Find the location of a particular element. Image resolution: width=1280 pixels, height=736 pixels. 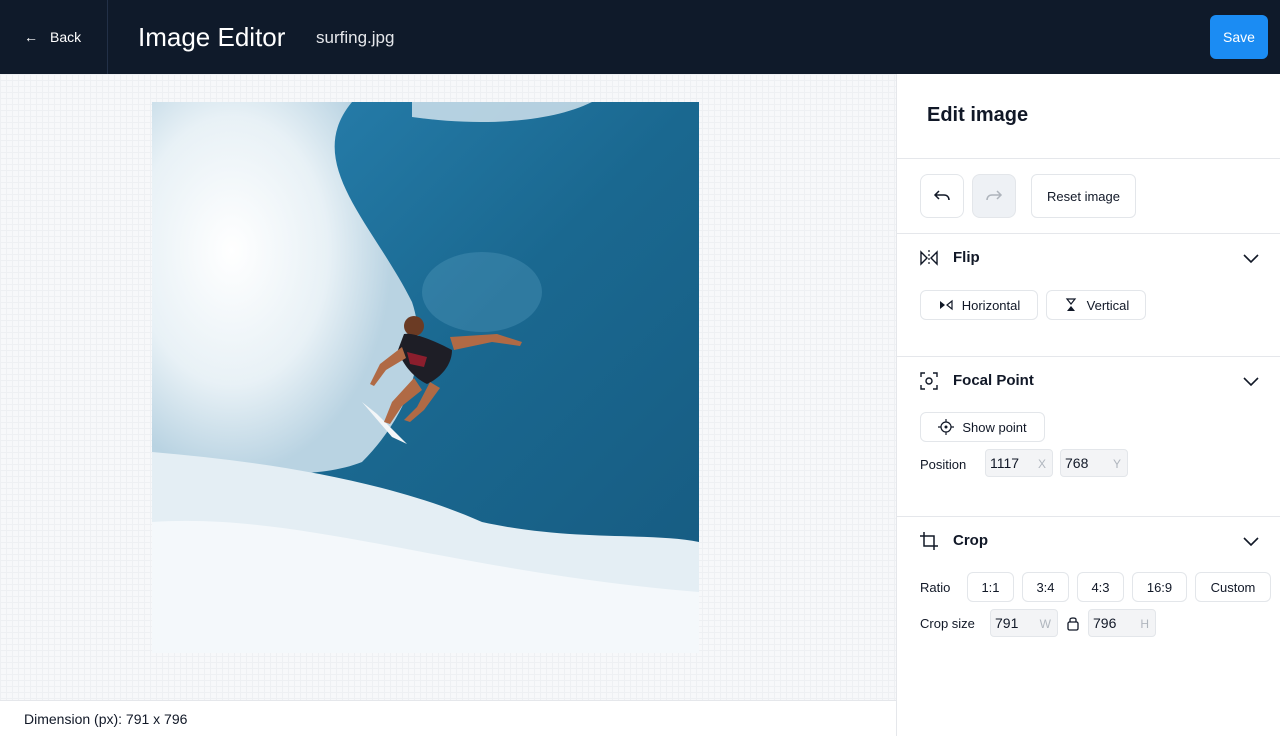

reset-image-button: Reset image is located at coordinates (1083, 196).